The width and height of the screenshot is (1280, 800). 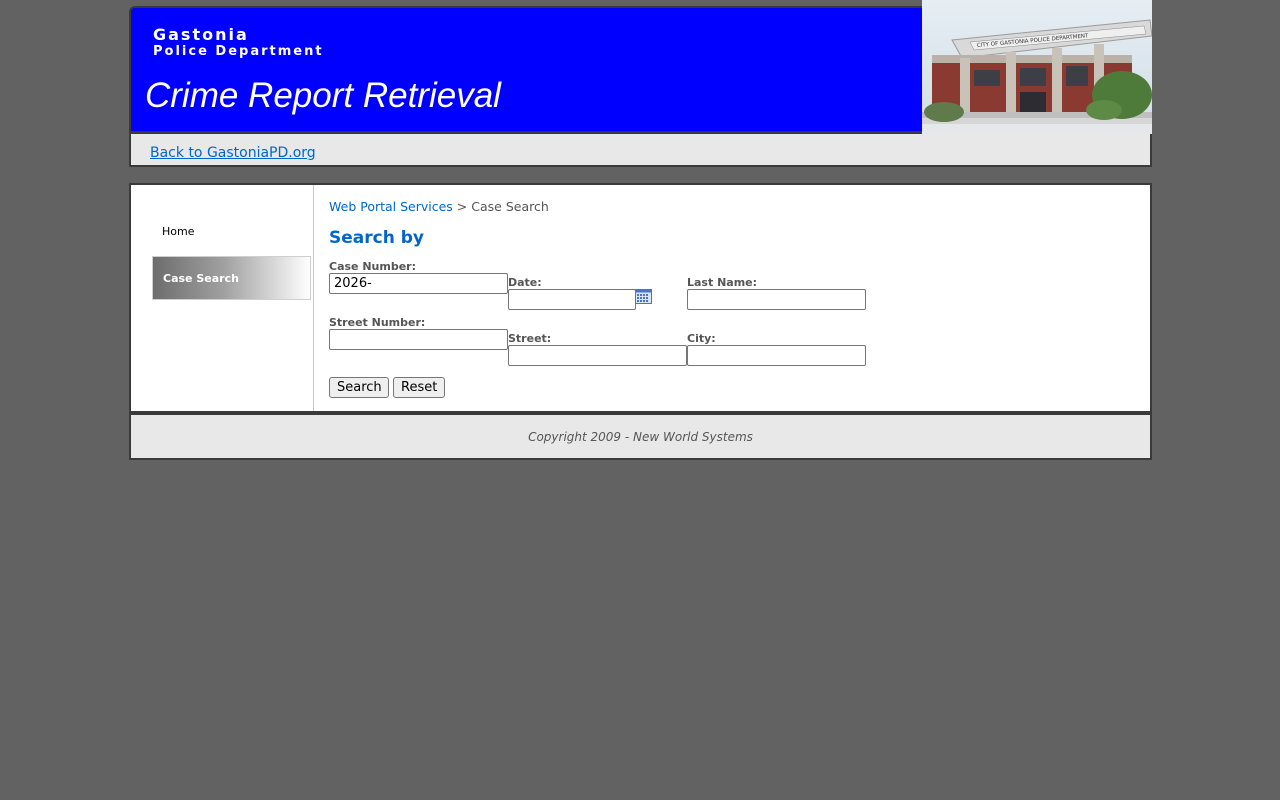 I want to click on app-title: Crime Report Retrieval, so click(x=323, y=95).